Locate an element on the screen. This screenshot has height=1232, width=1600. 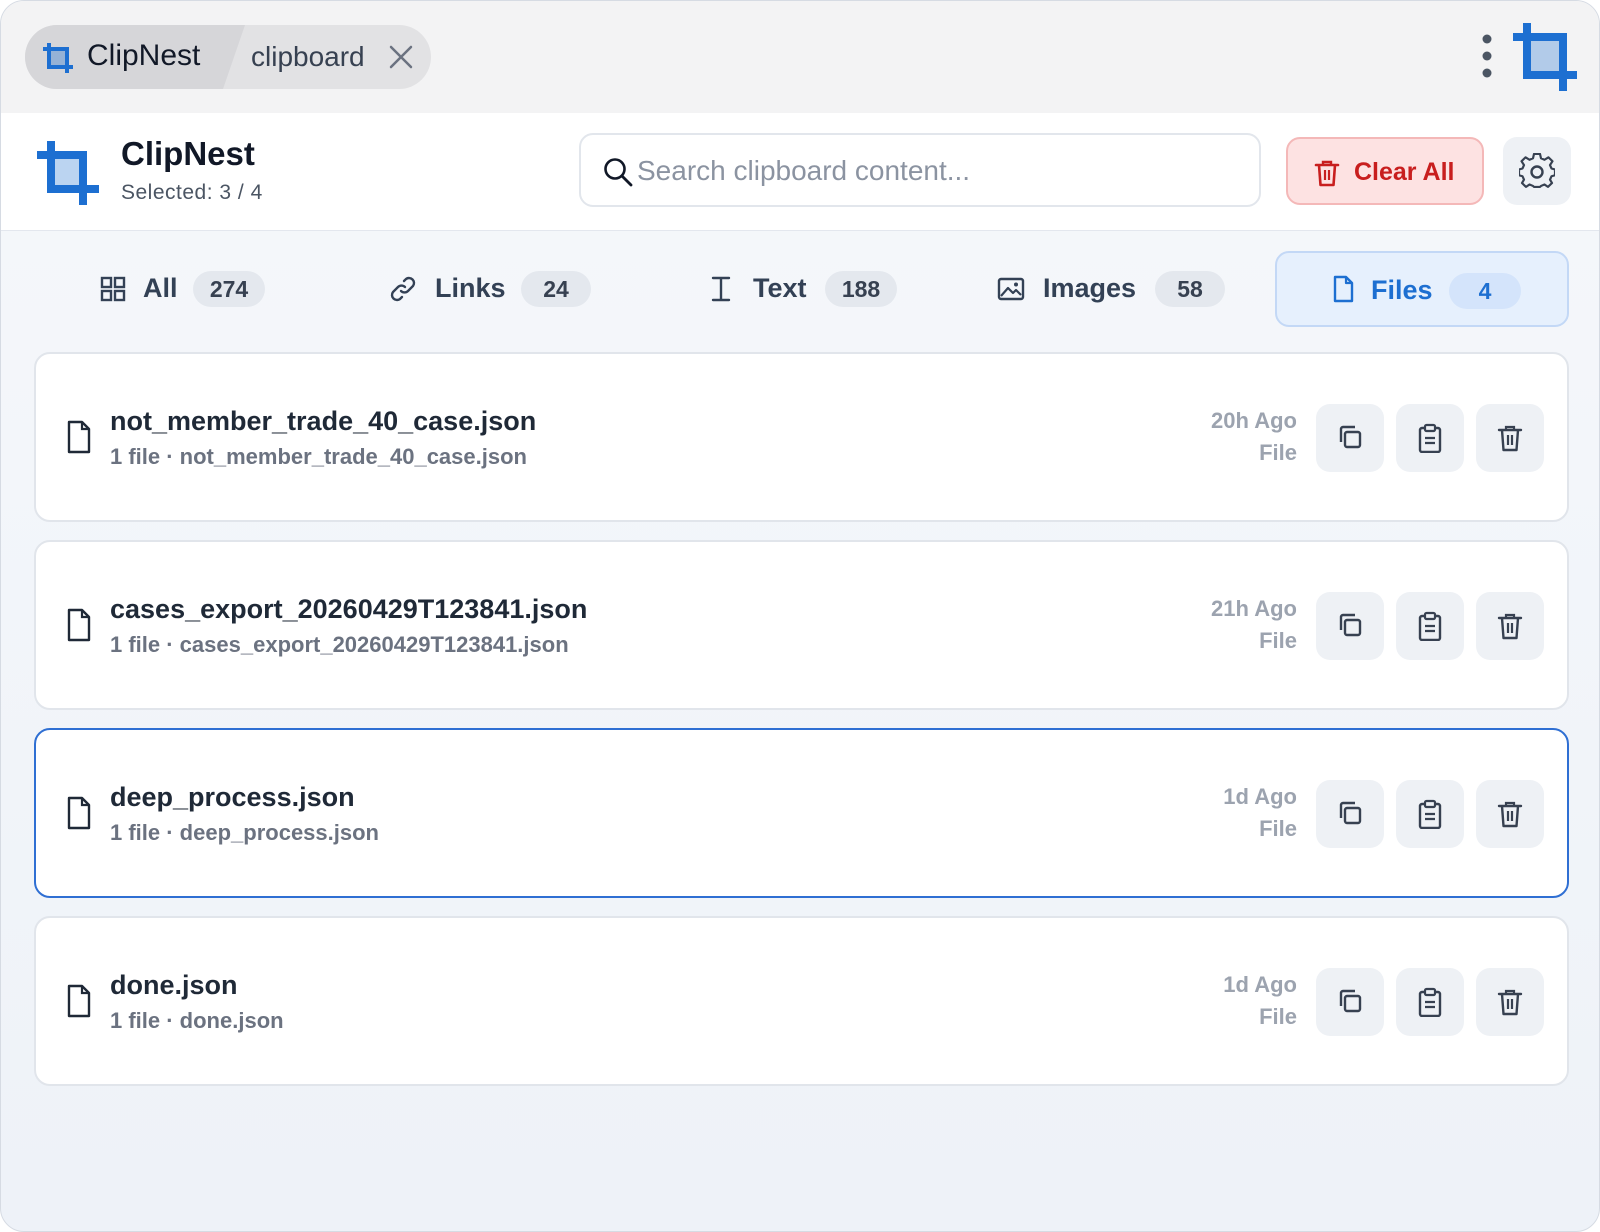
close-icon is located at coordinates (401, 57).